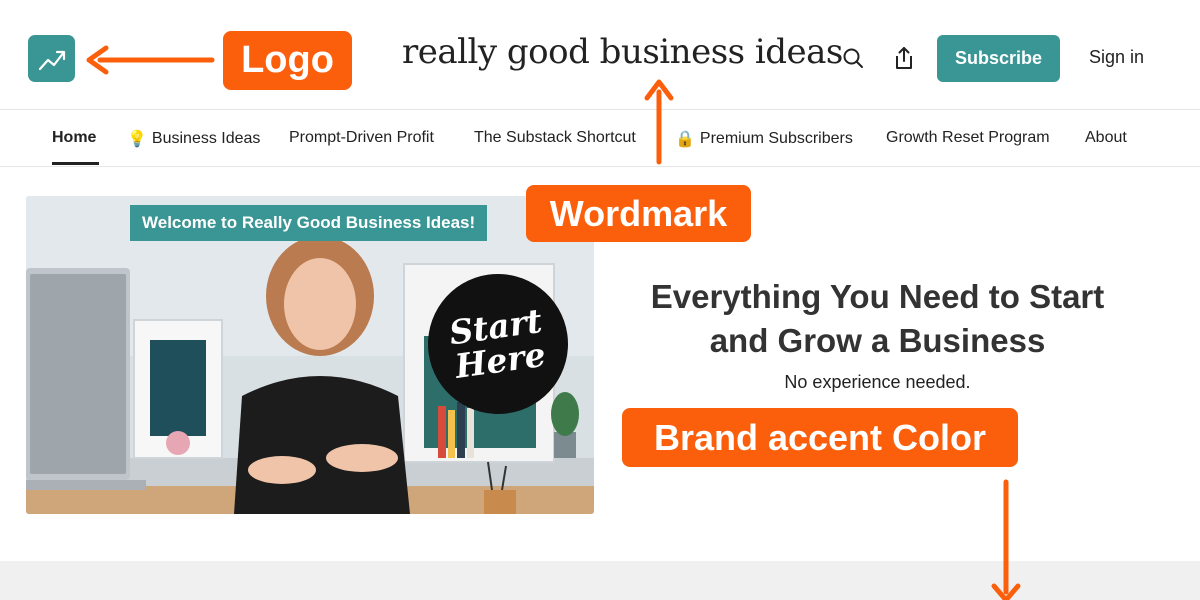  What do you see at coordinates (659, 122) in the screenshot?
I see `arrow-to-wordmark` at bounding box center [659, 122].